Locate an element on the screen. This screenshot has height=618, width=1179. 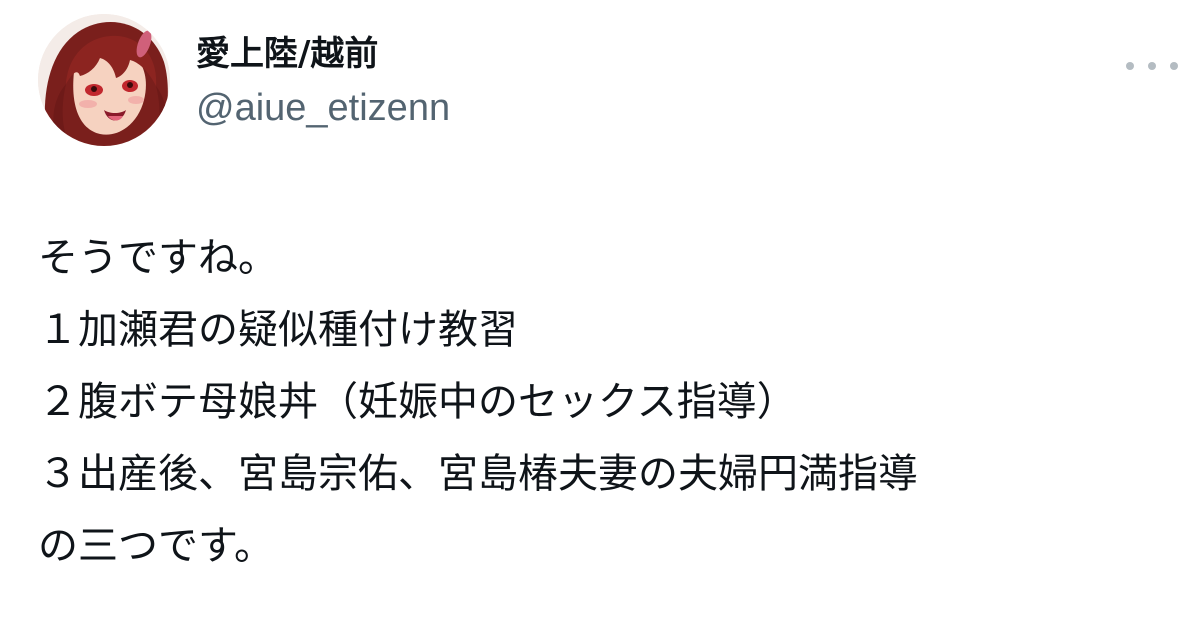
tweet-text-line: ２腹ボテ母娘丼（妊娠中のセックス指導） is located at coordinates (417, 402).